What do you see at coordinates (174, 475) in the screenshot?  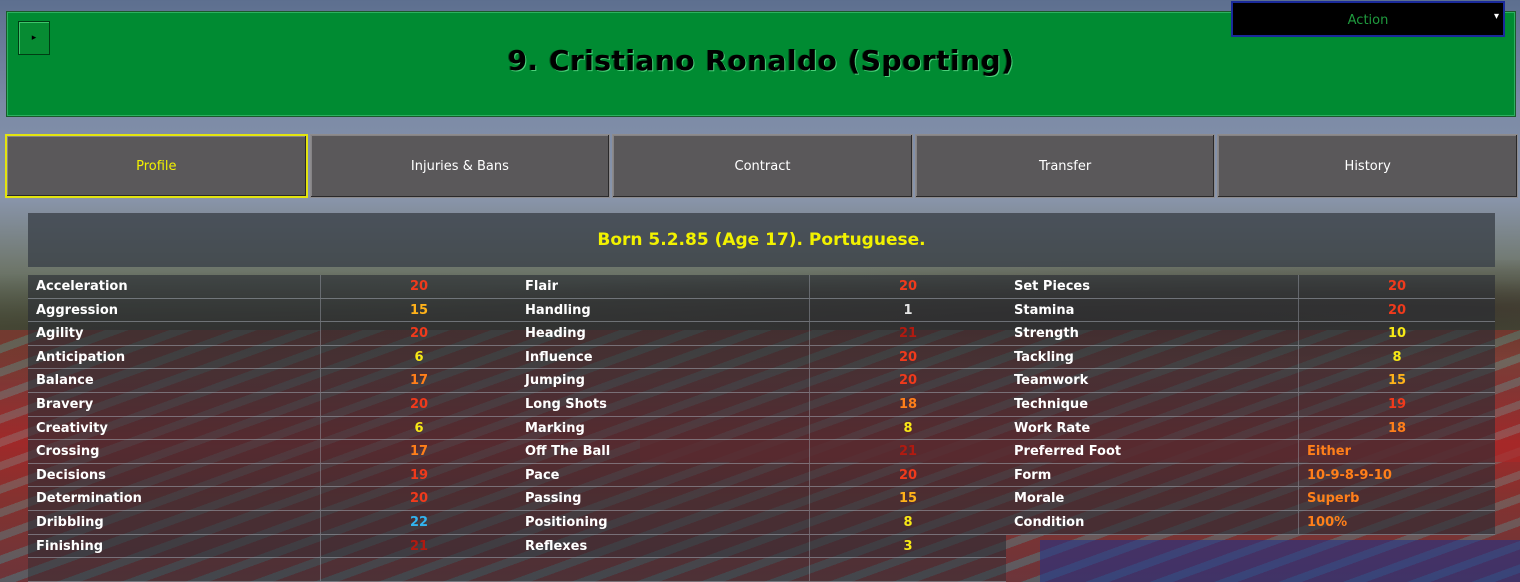 I see `attribute-label: Decisions` at bounding box center [174, 475].